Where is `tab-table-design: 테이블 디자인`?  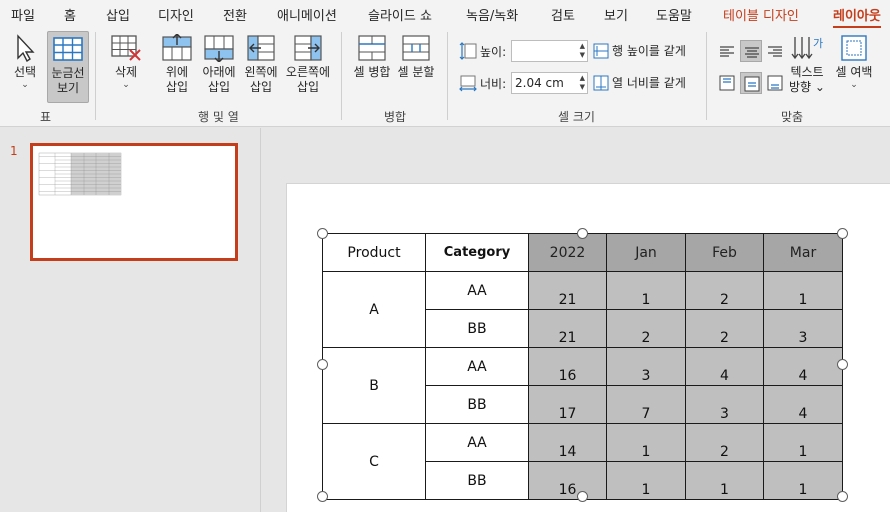 tab-table-design: 테이블 디자인 is located at coordinates (761, 14).